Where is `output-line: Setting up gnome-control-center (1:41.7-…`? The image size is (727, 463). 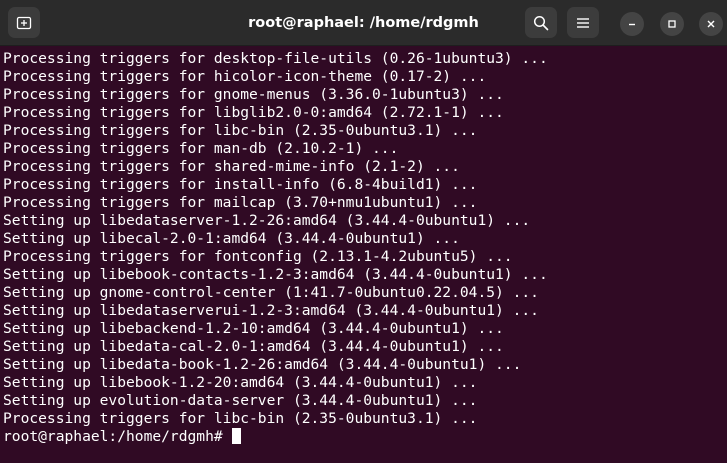
output-line: Setting up gnome-control-center (1:41.7-… is located at coordinates (271, 292).